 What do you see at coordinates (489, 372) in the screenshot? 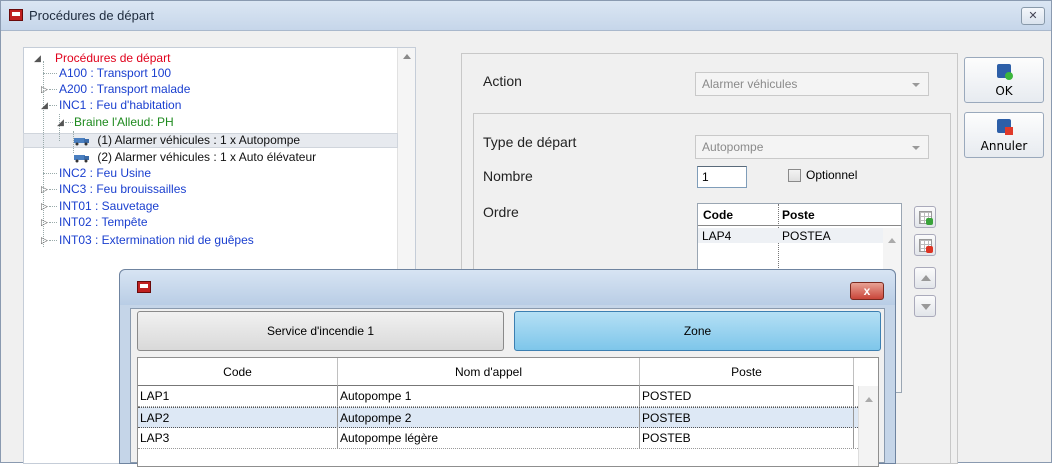
I see `col-header-nom: Nom d'appel` at bounding box center [489, 372].